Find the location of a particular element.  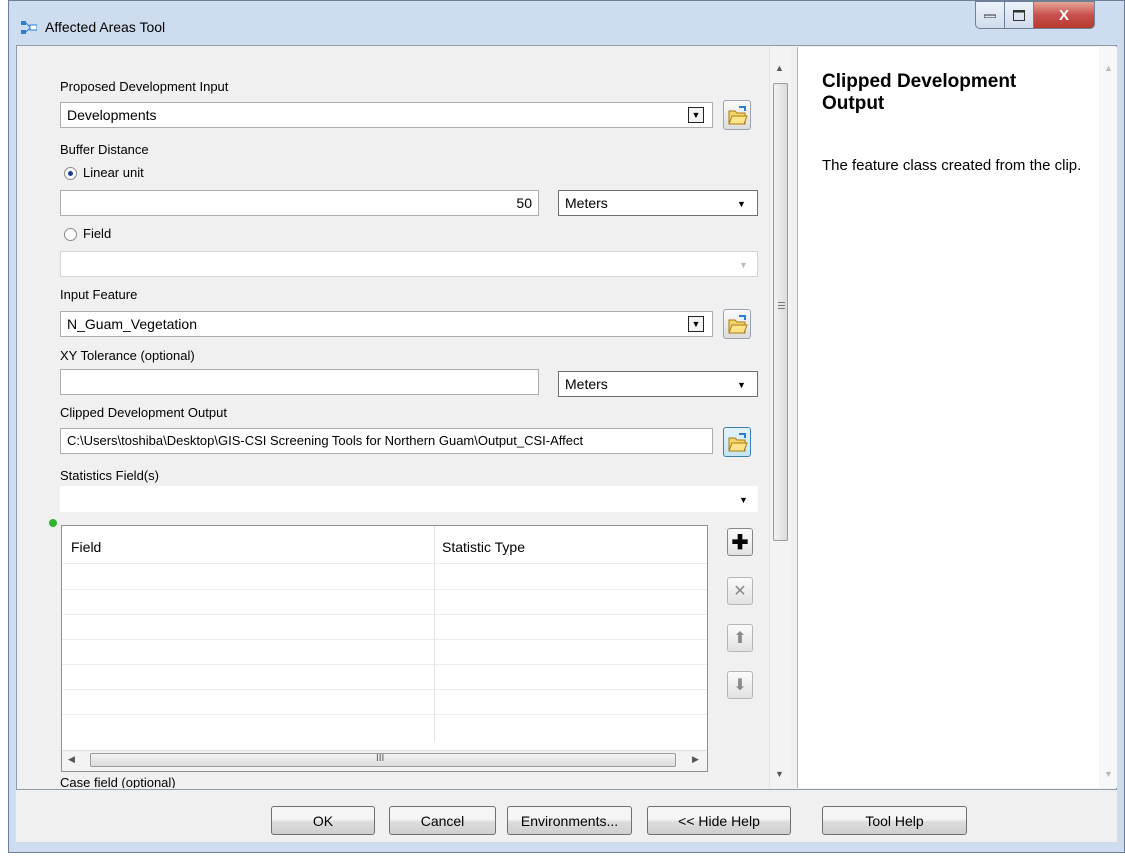

close-icon: X is located at coordinates (1063, 15).